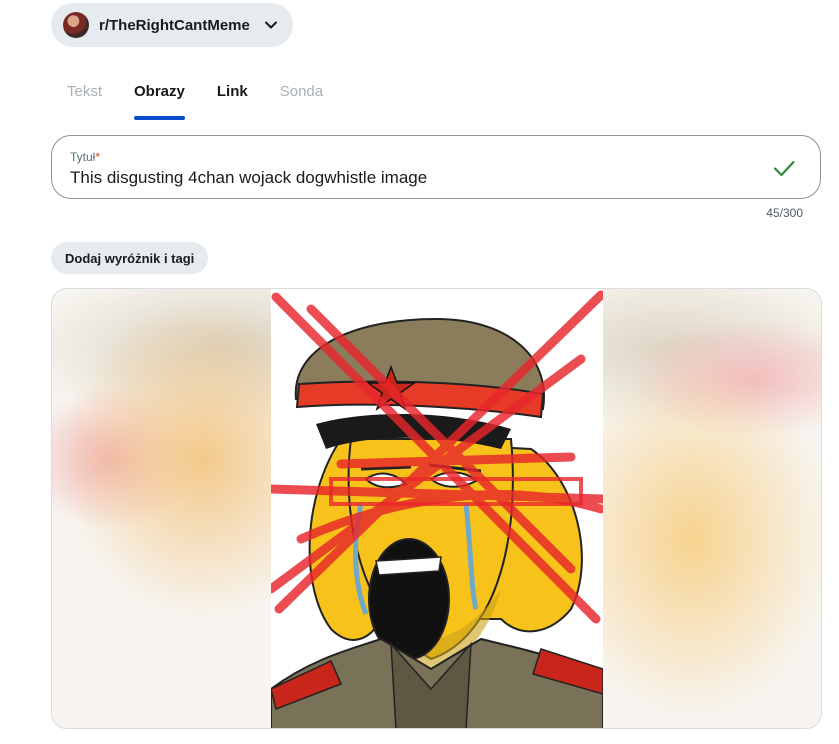 The image size is (839, 744). What do you see at coordinates (784, 213) in the screenshot?
I see `title-char-counter: 45/300` at bounding box center [784, 213].